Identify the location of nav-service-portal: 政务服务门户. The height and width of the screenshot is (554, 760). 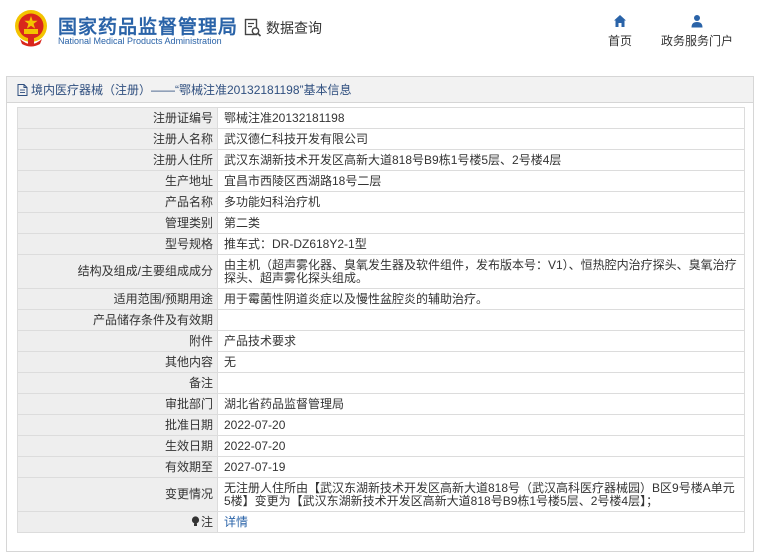
(697, 31).